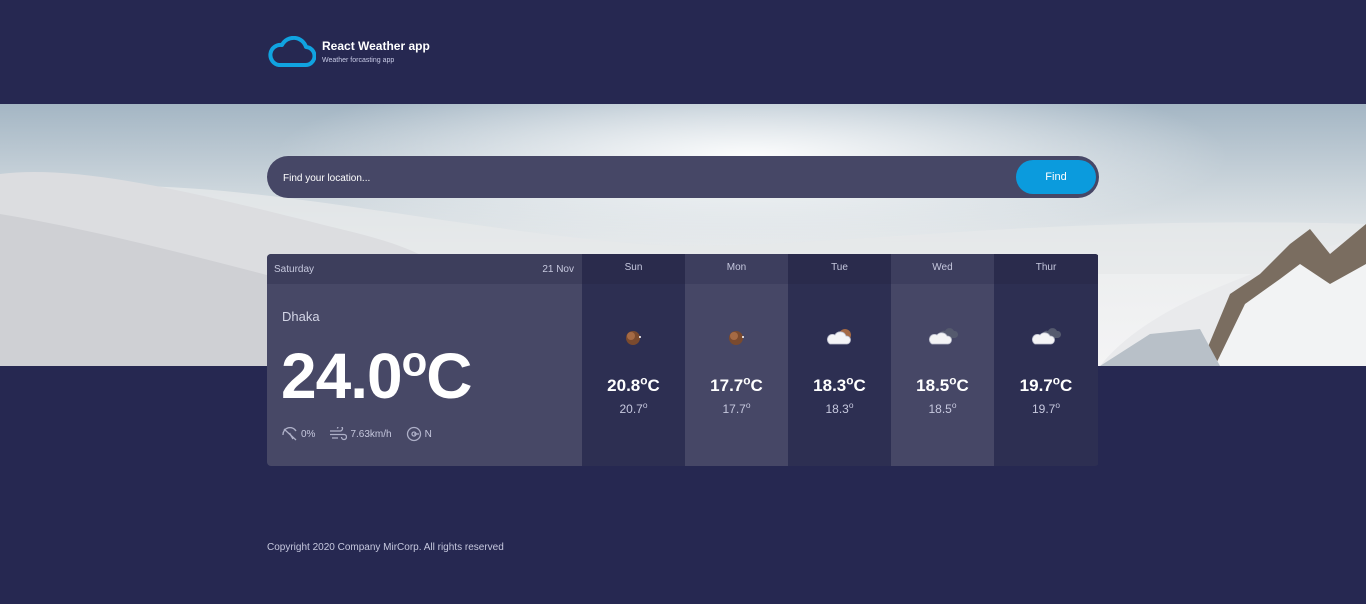 This screenshot has height=604, width=1366. I want to click on weather-stats: 0% 7.63km/h N, so click(364, 434).